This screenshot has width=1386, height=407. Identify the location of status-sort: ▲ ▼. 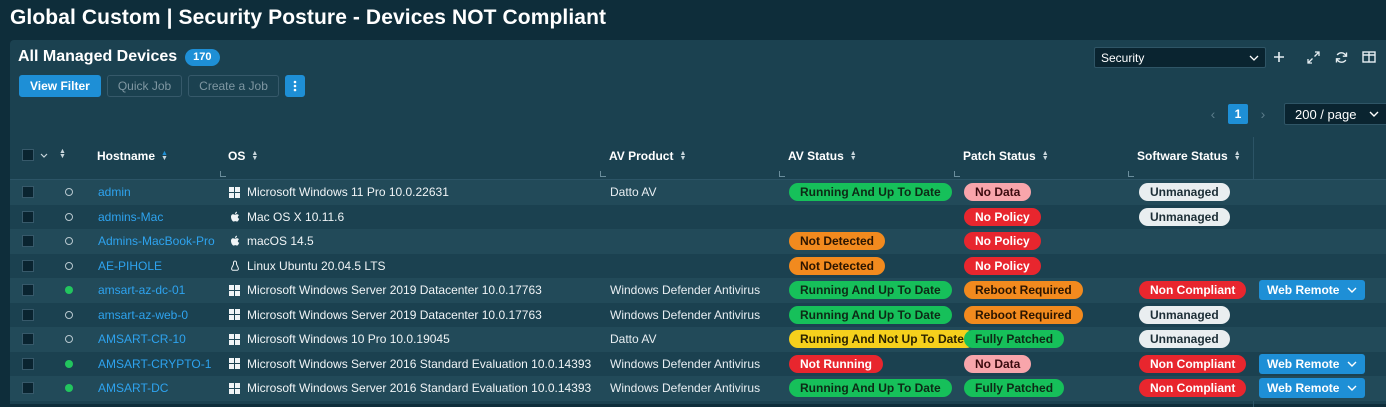
(62, 154).